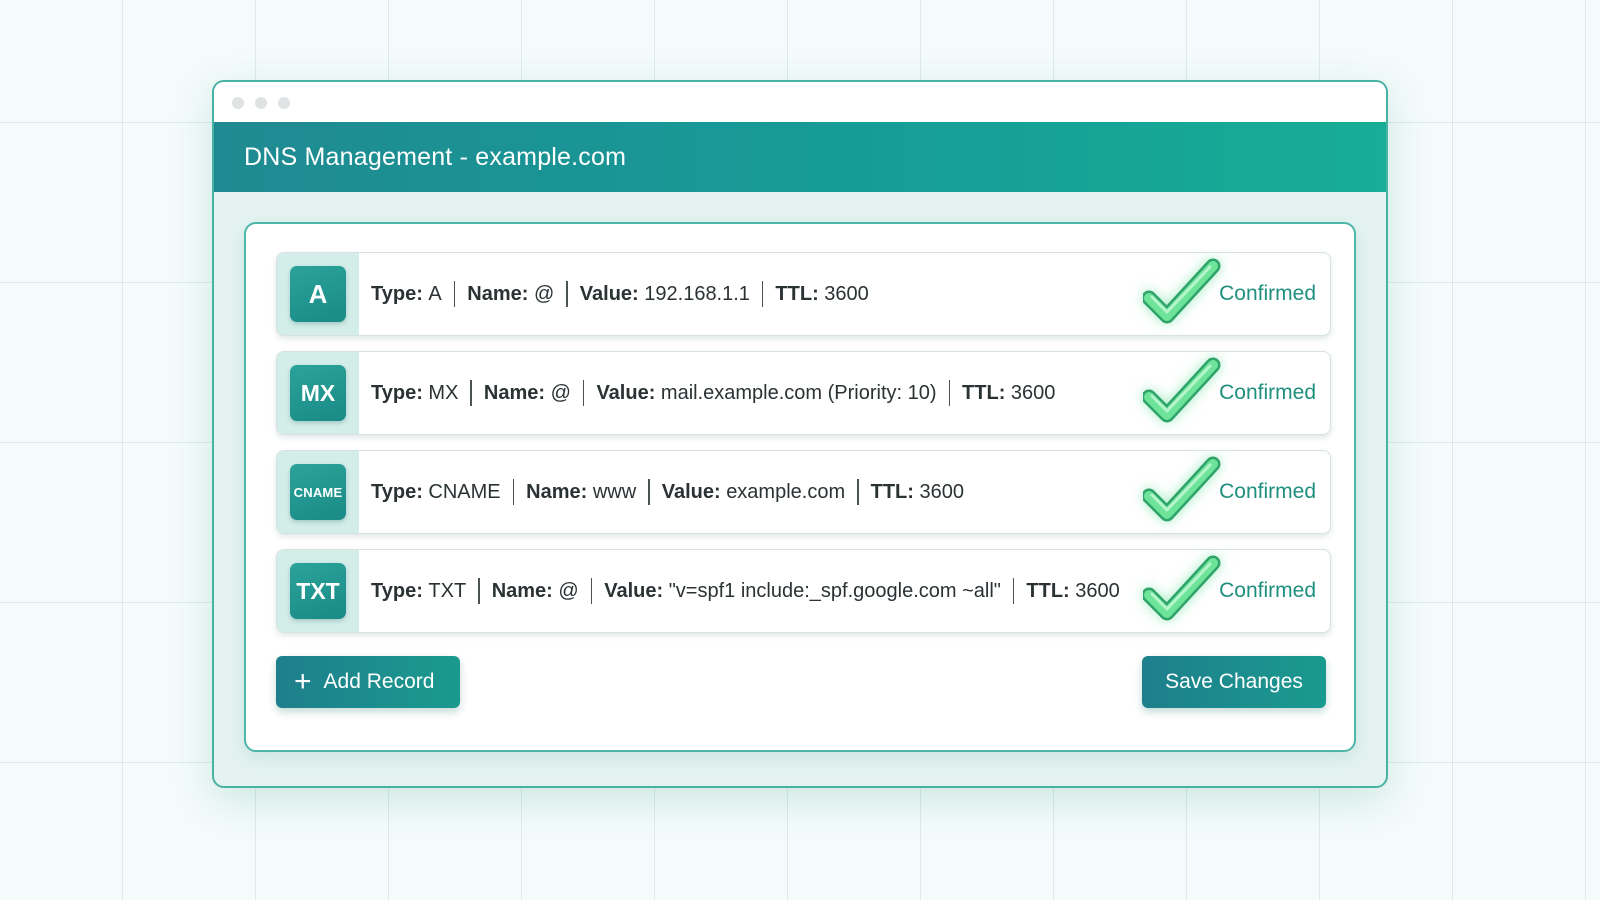  I want to click on page-title: DNS Management - example.com, so click(435, 156).